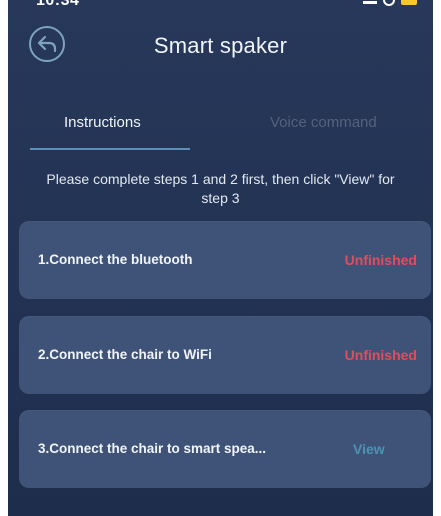 The image size is (441, 516). I want to click on signal-icon, so click(370, 2).